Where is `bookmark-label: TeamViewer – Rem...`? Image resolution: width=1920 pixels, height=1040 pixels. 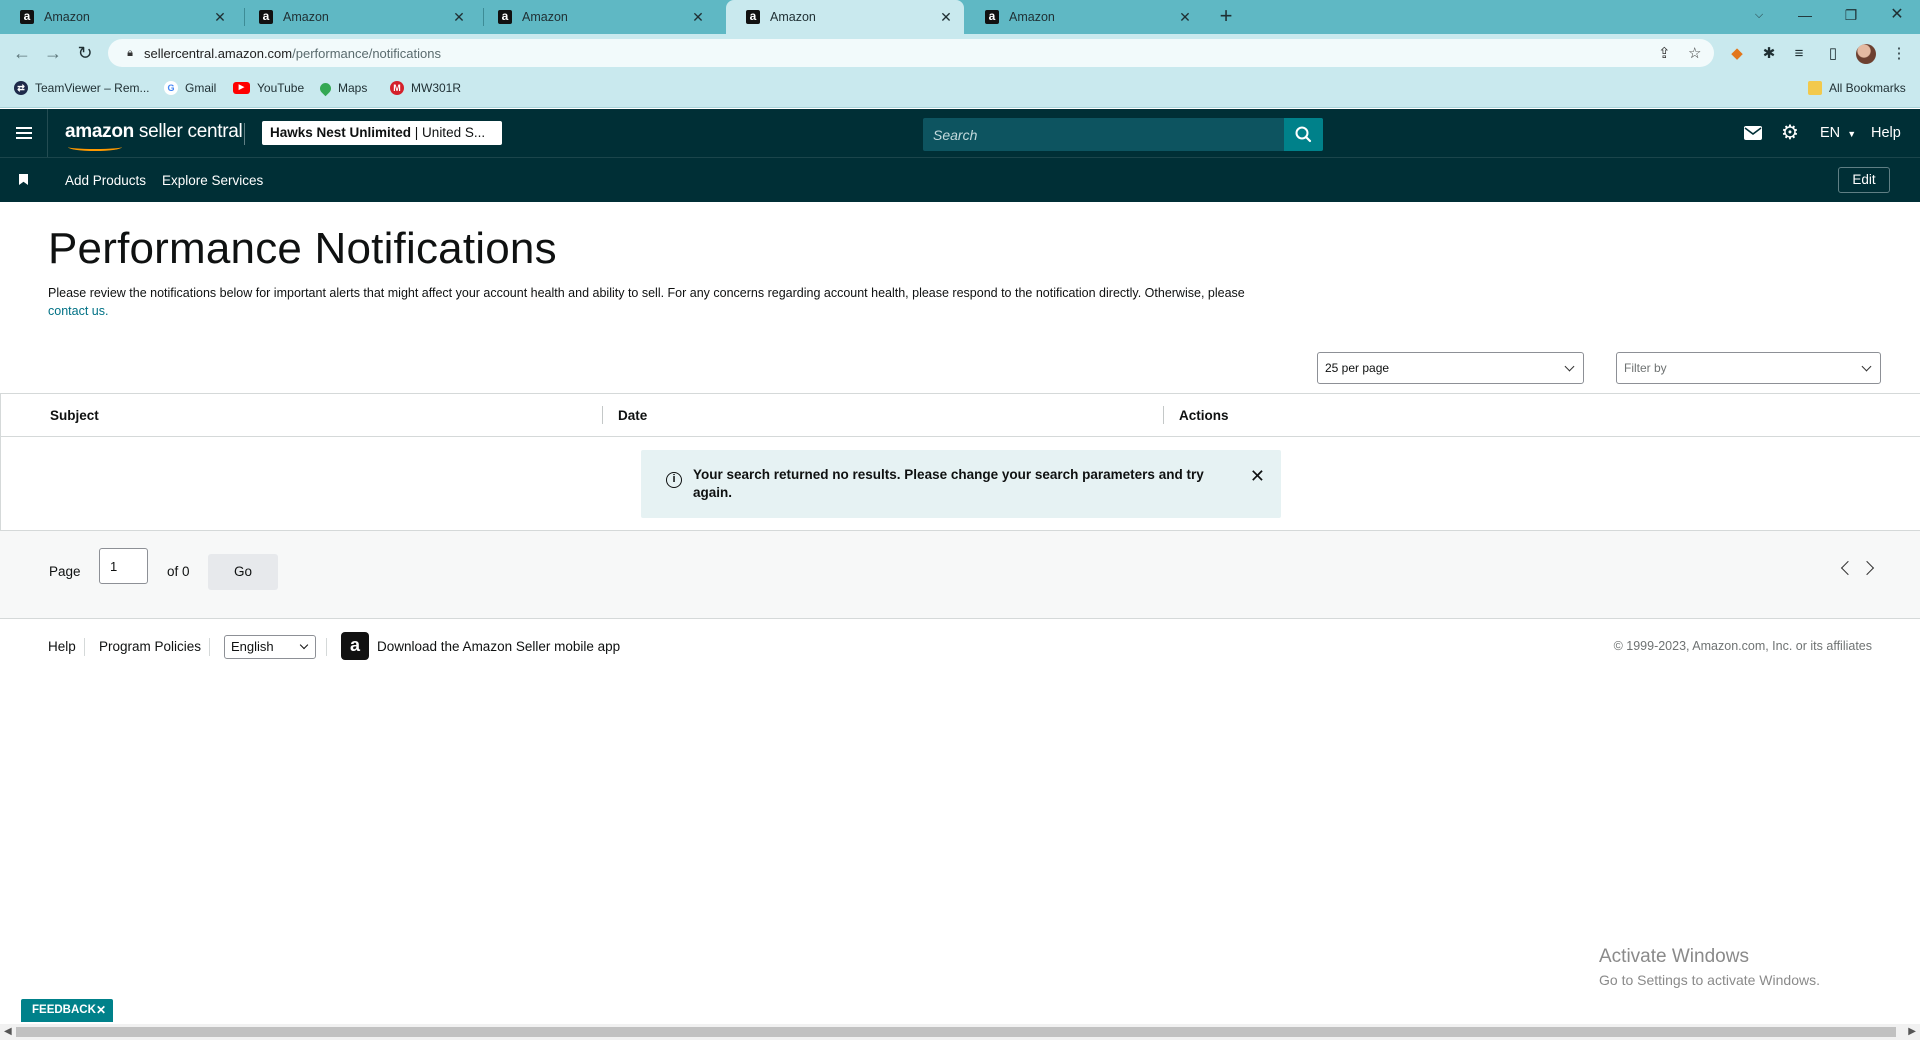 bookmark-label: TeamViewer – Rem... is located at coordinates (92, 88).